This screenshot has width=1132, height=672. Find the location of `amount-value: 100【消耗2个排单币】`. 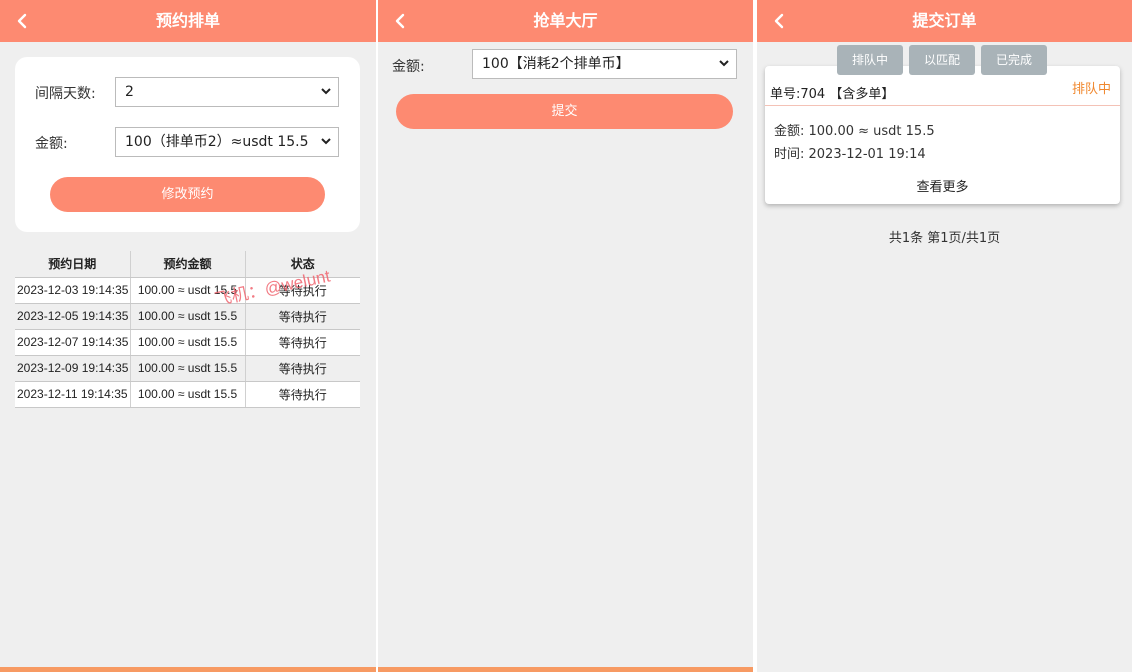

amount-value: 100【消耗2个排单币】 is located at coordinates (556, 64).